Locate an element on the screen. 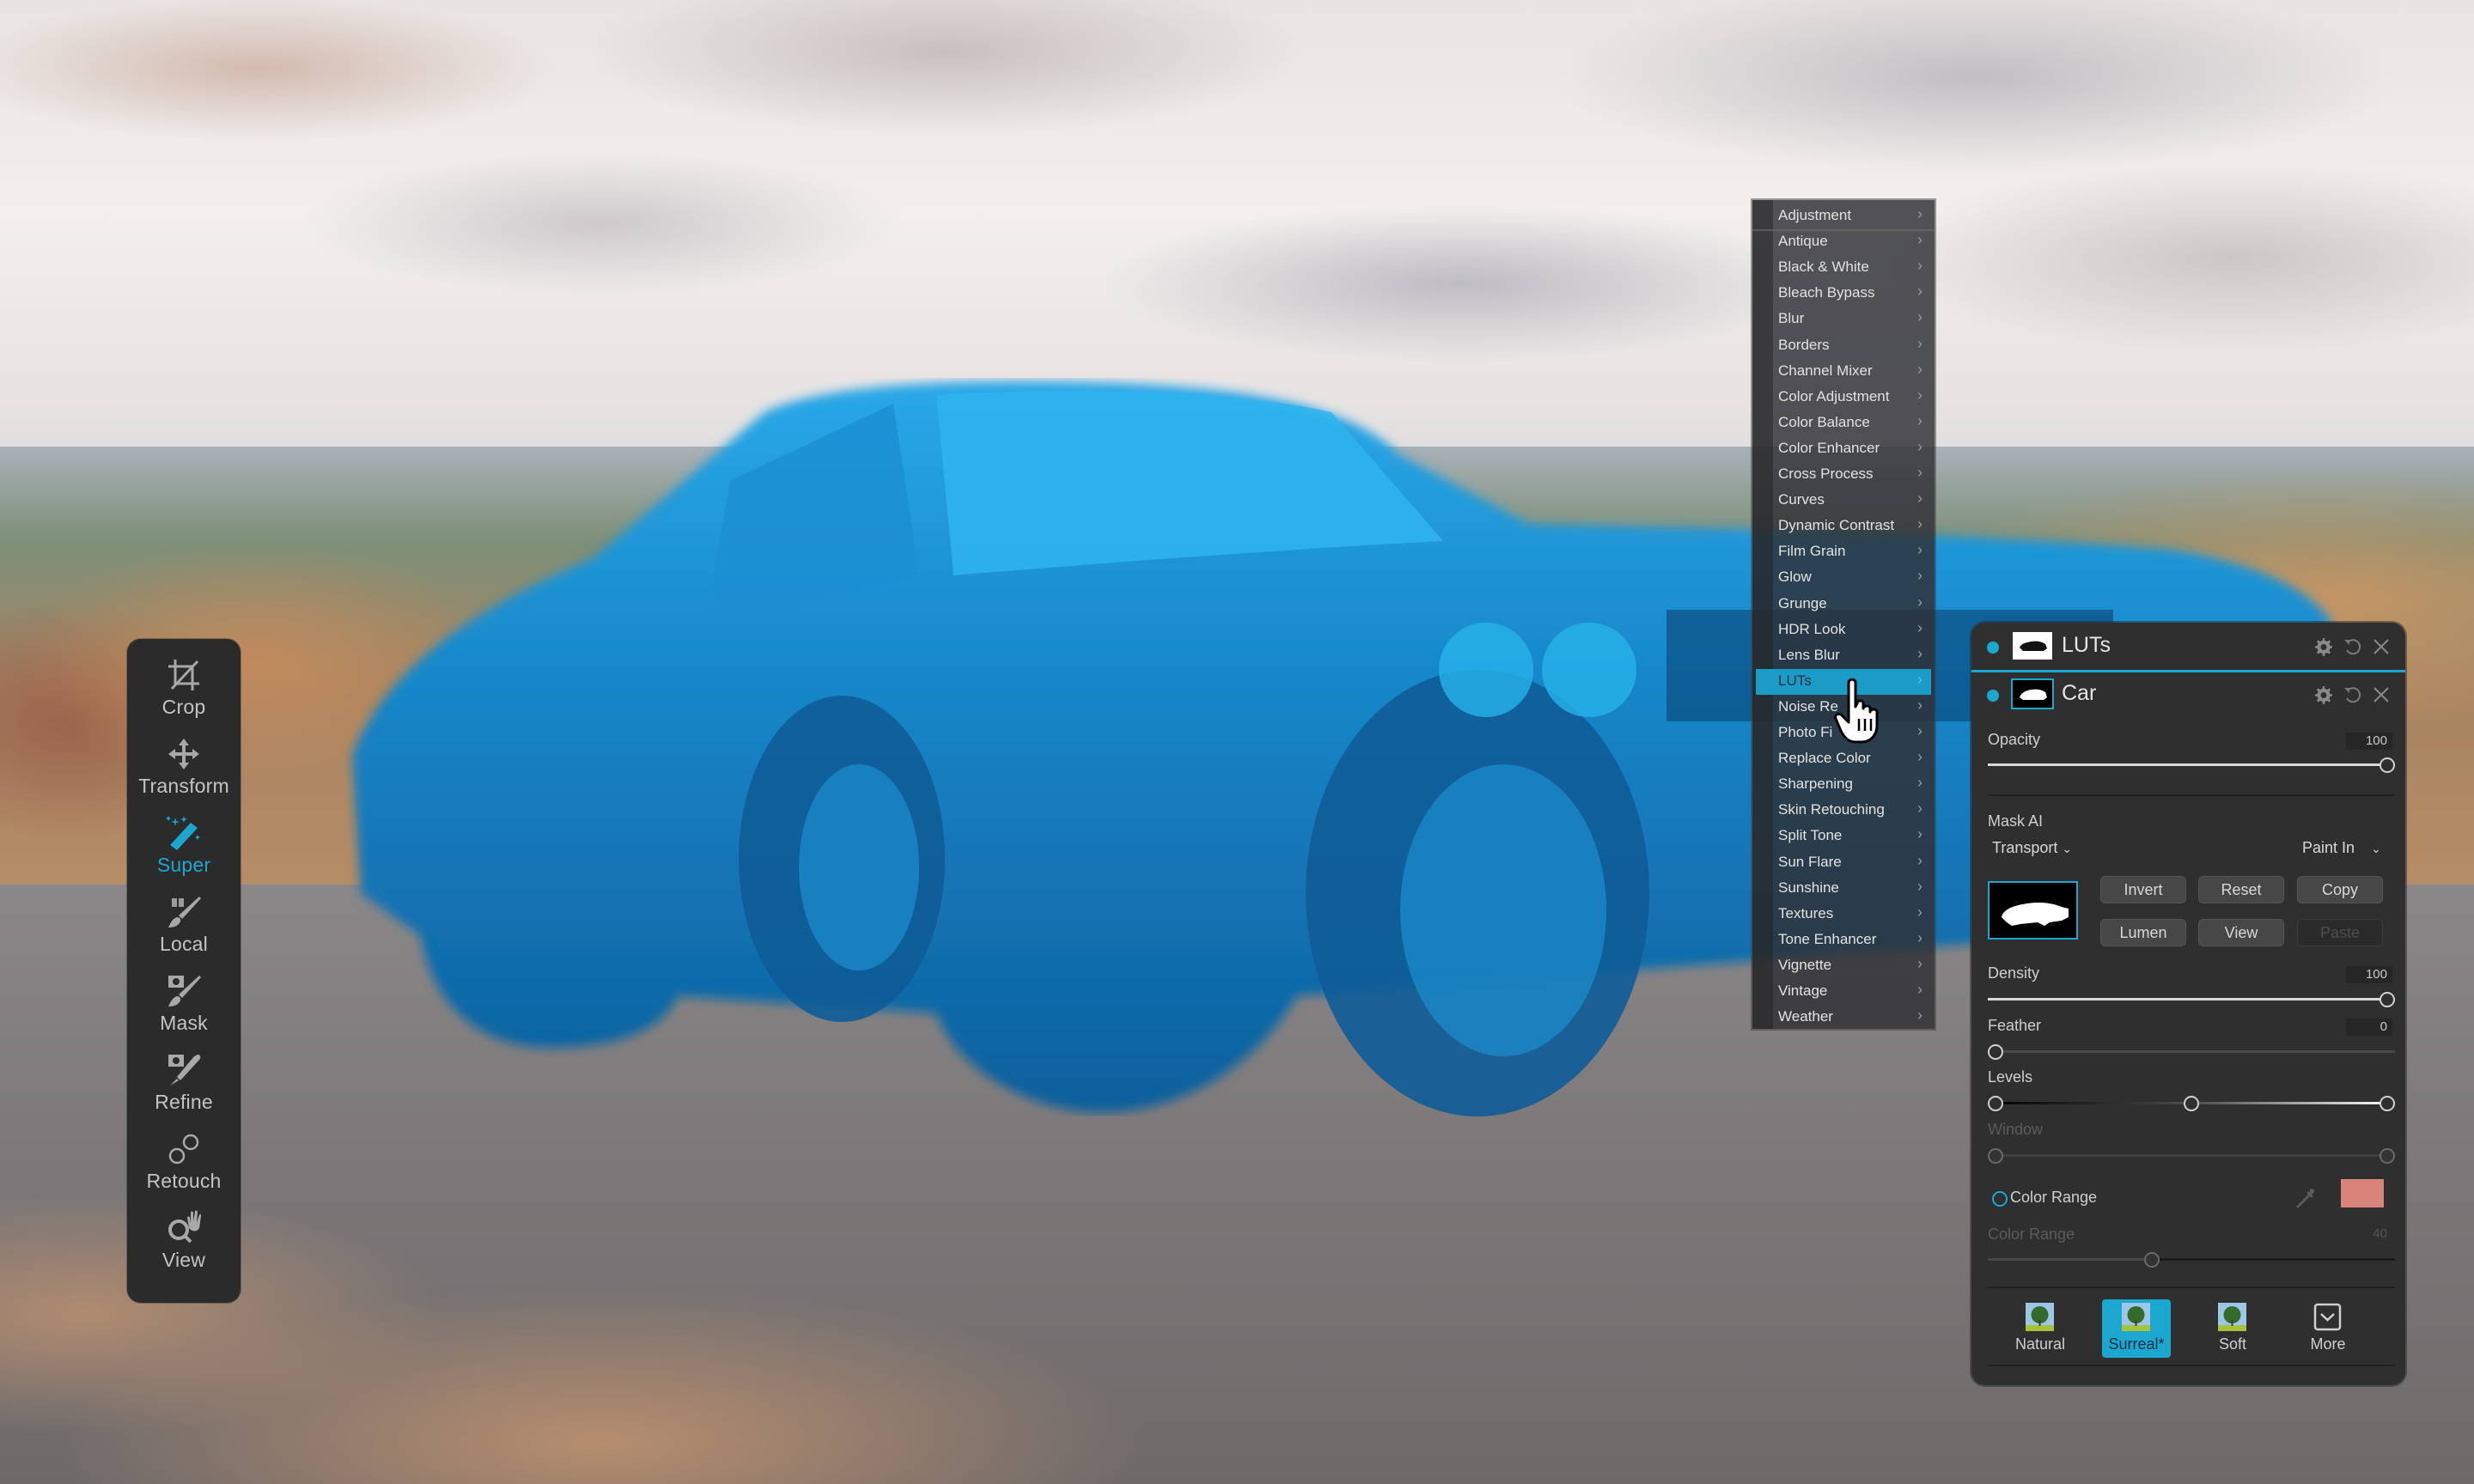 The width and height of the screenshot is (2474, 1484). tool-local: Local is located at coordinates (184, 927).